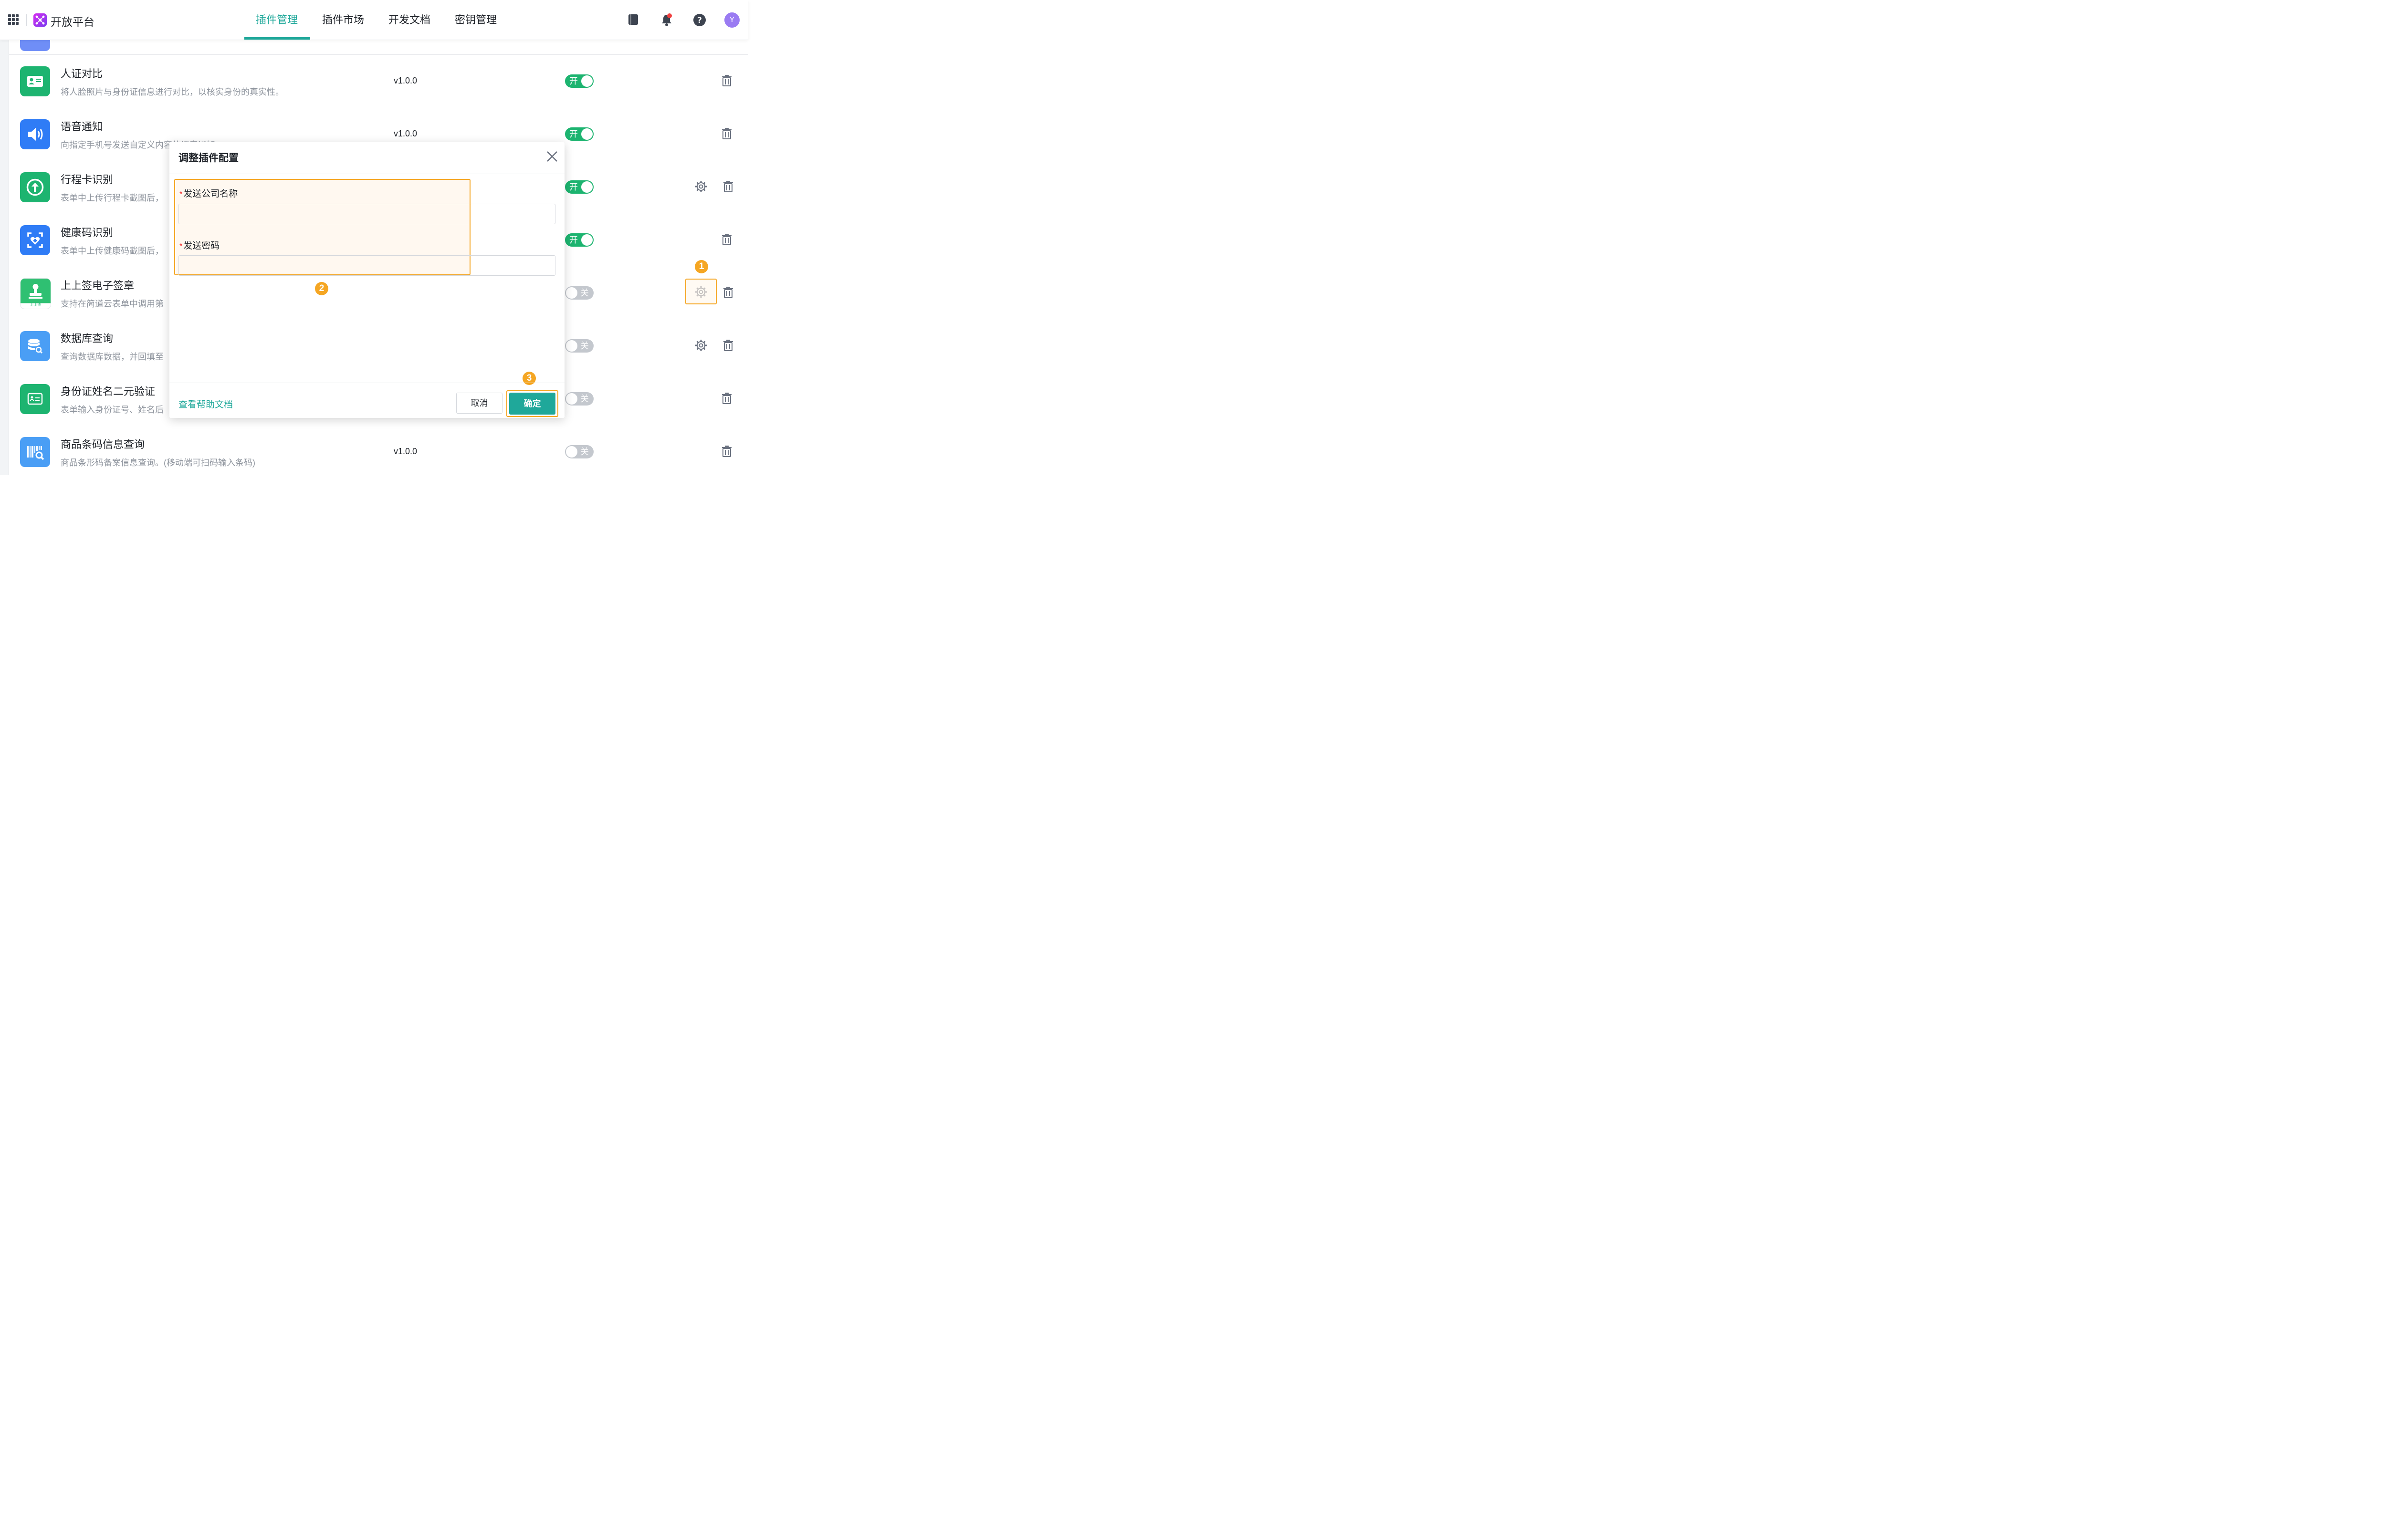 Image resolution: width=2386 pixels, height=1540 pixels. Describe the element at coordinates (208, 159) in the screenshot. I see `dialog-title: 调整插件配置` at that location.